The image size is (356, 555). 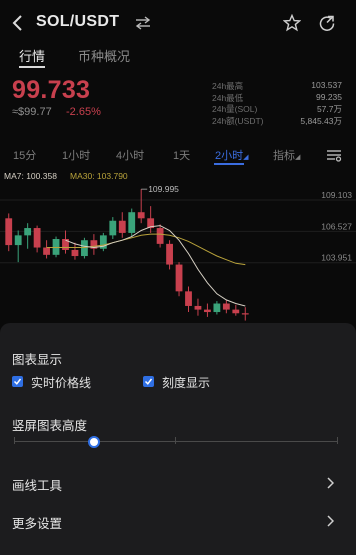 What do you see at coordinates (61, 382) in the screenshot?
I see `realtime-price-line-label: 实时价格线` at bounding box center [61, 382].